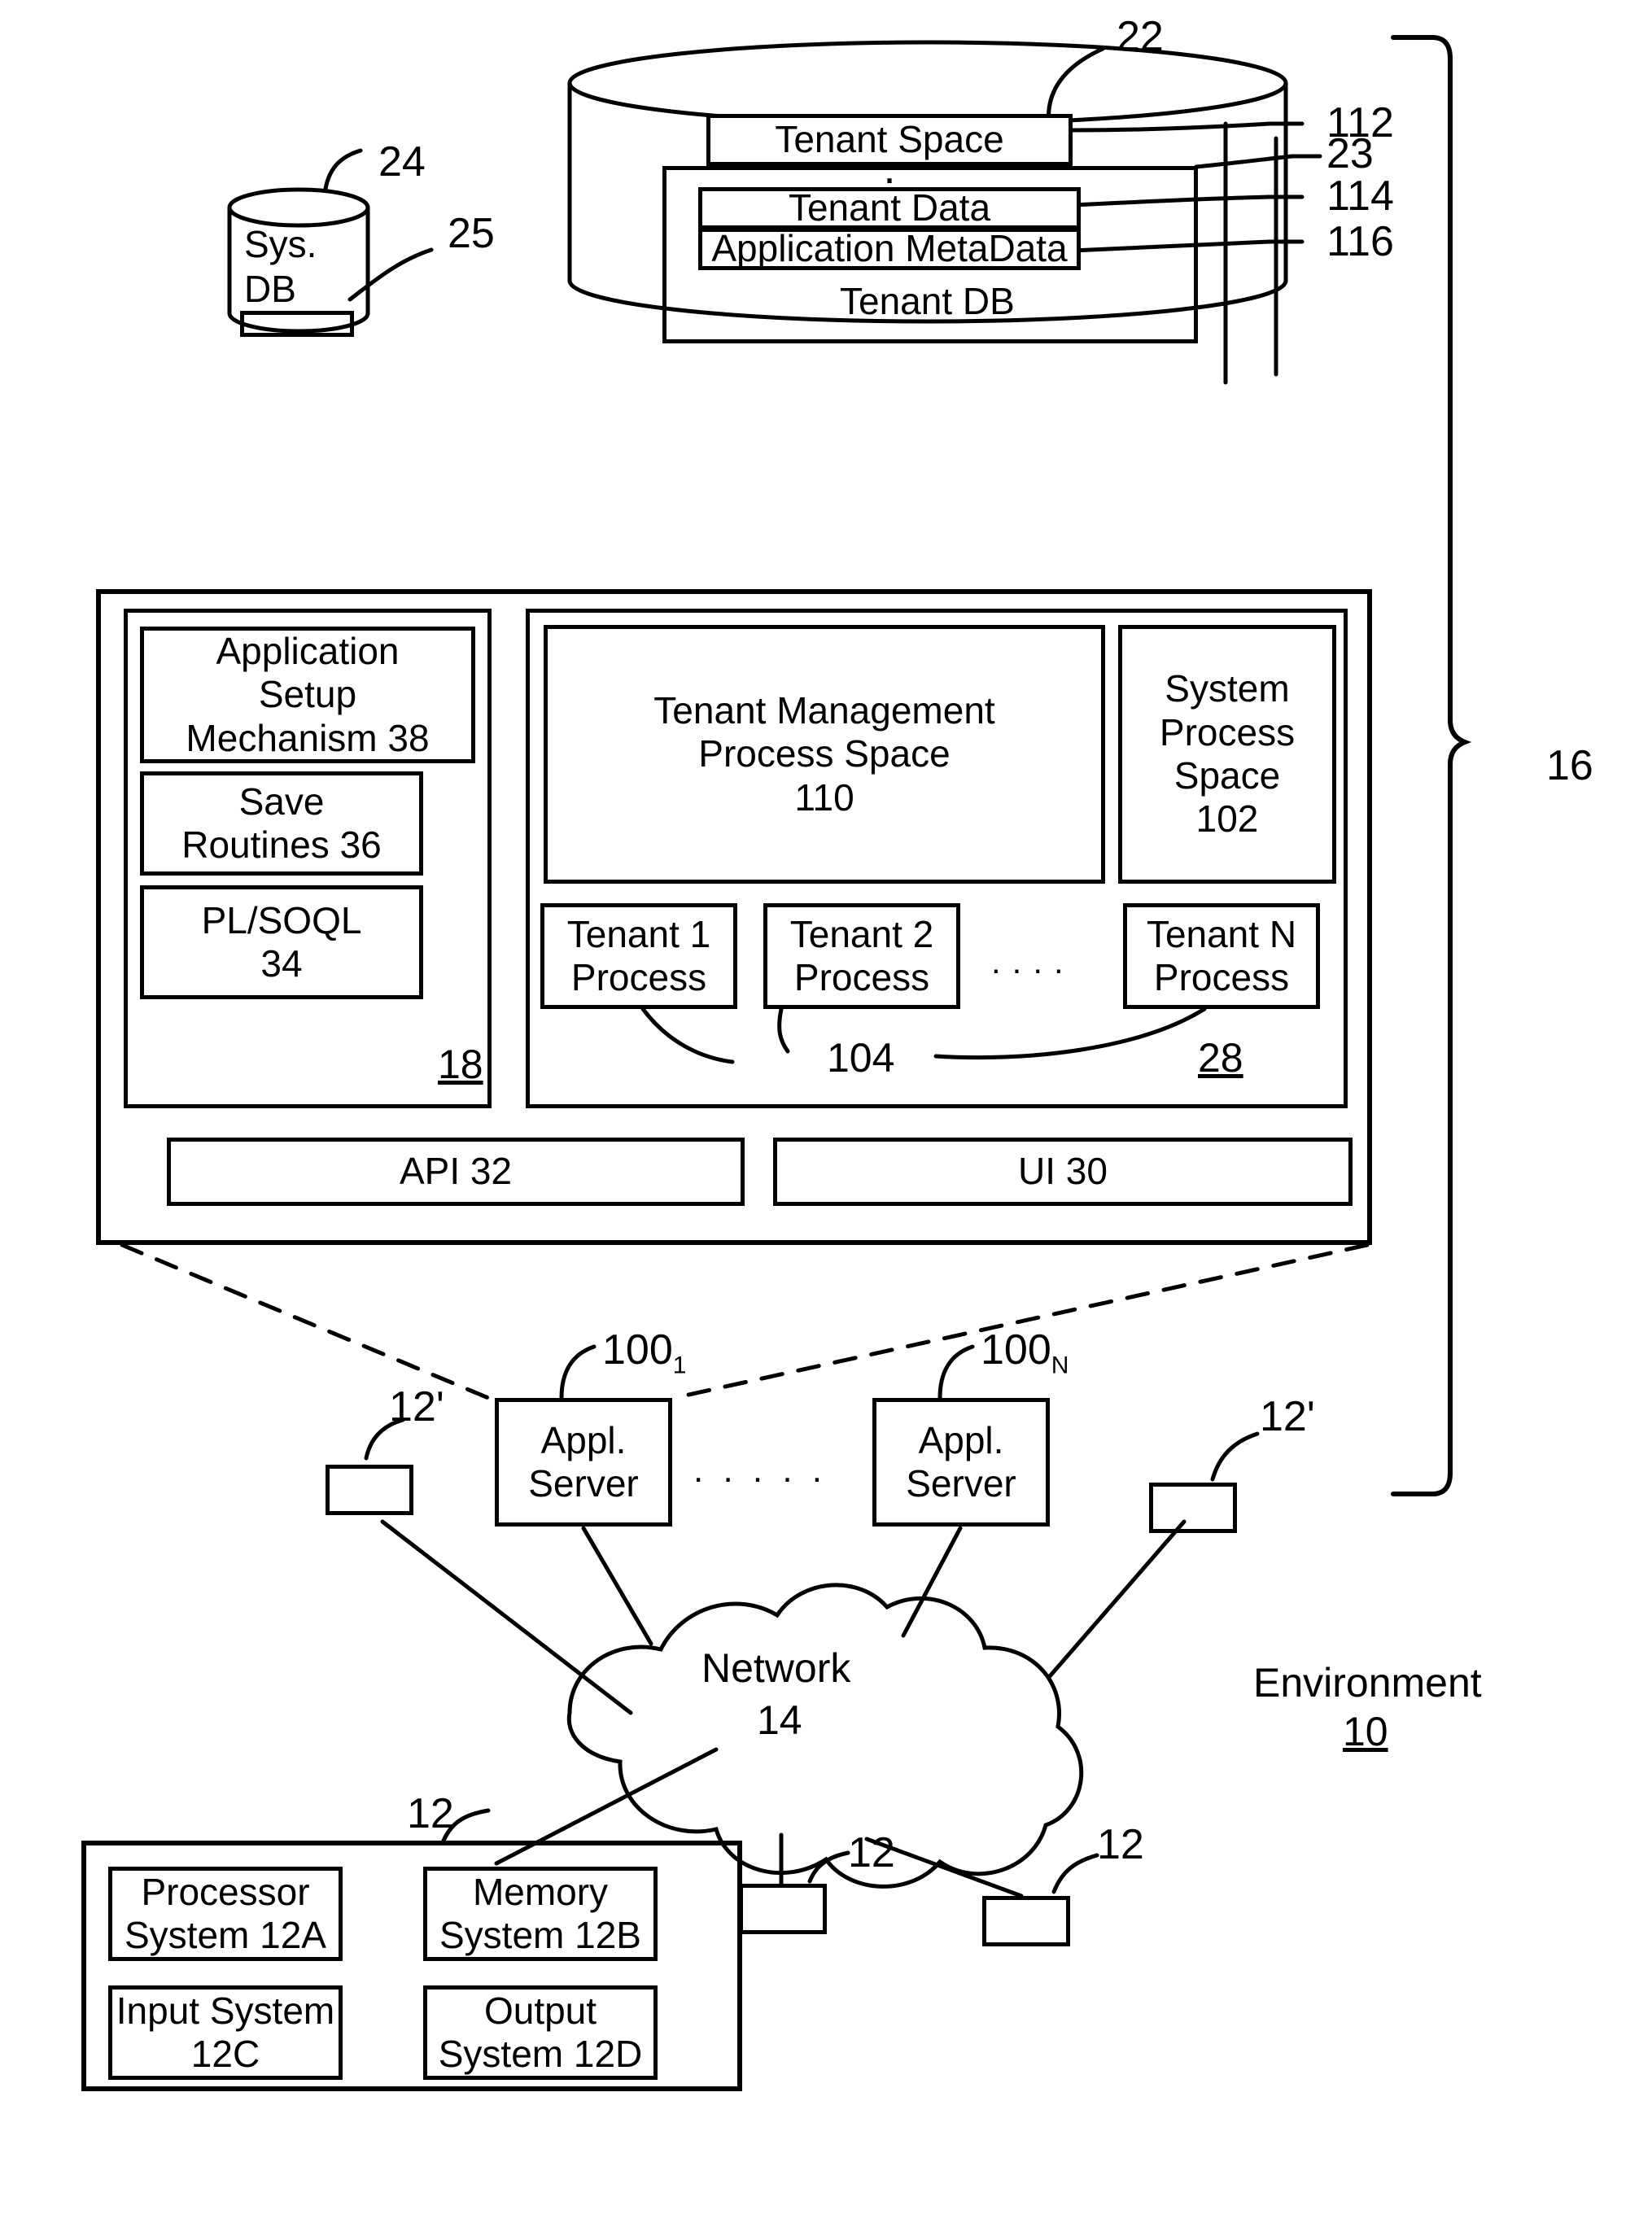  I want to click on ref-25: 25, so click(472, 233).